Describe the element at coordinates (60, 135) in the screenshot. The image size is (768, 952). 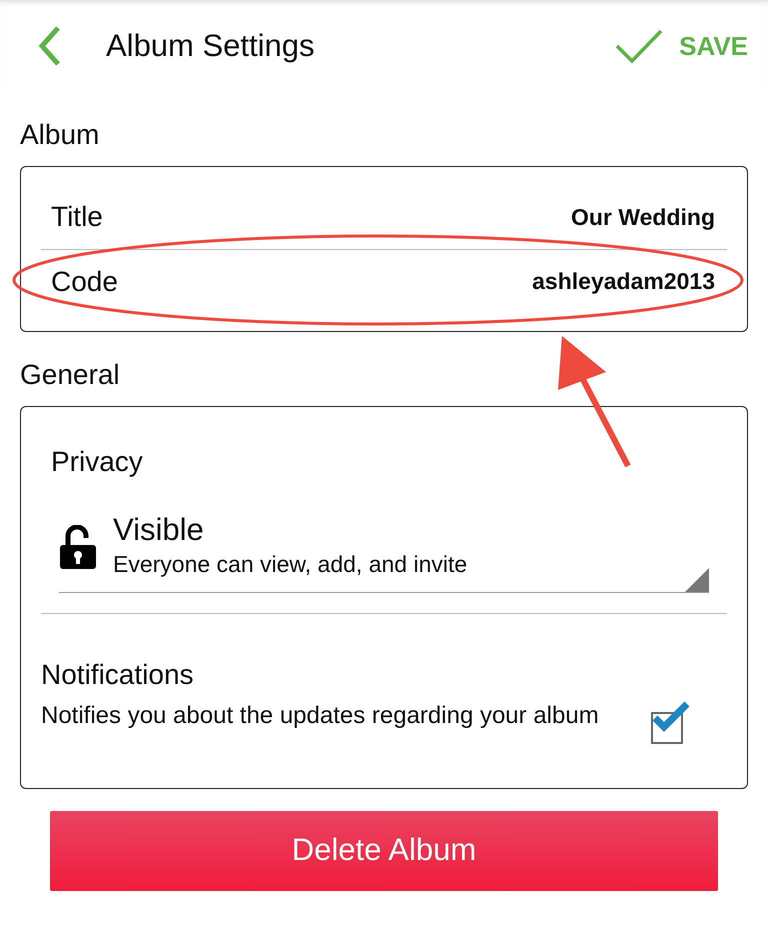
I see `section-label: Album` at that location.